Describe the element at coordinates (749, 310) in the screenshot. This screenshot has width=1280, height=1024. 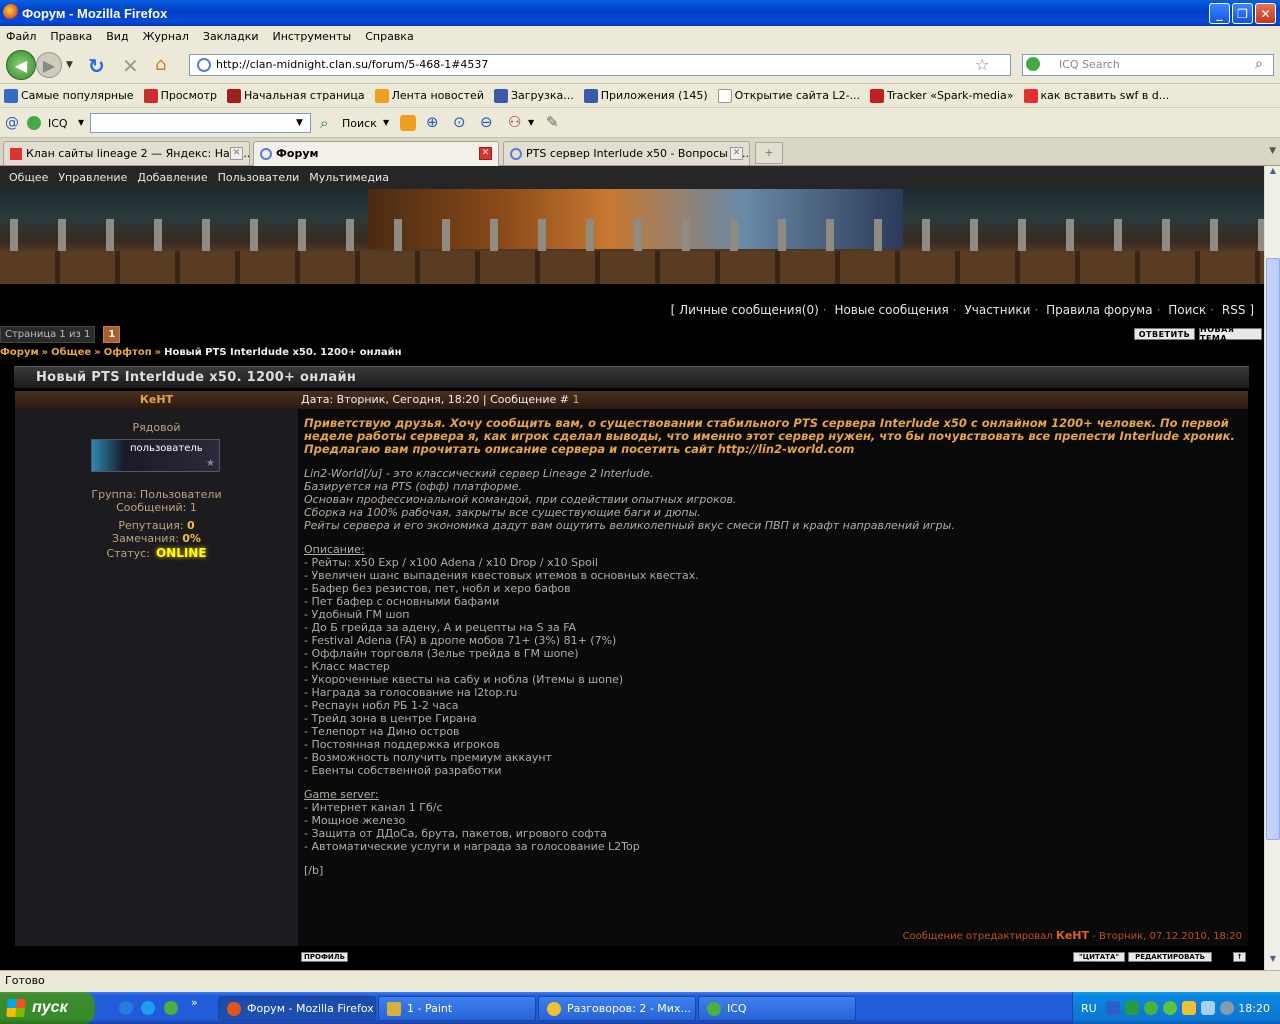
I see `private-messages-link: Личные сообщения(0)` at that location.